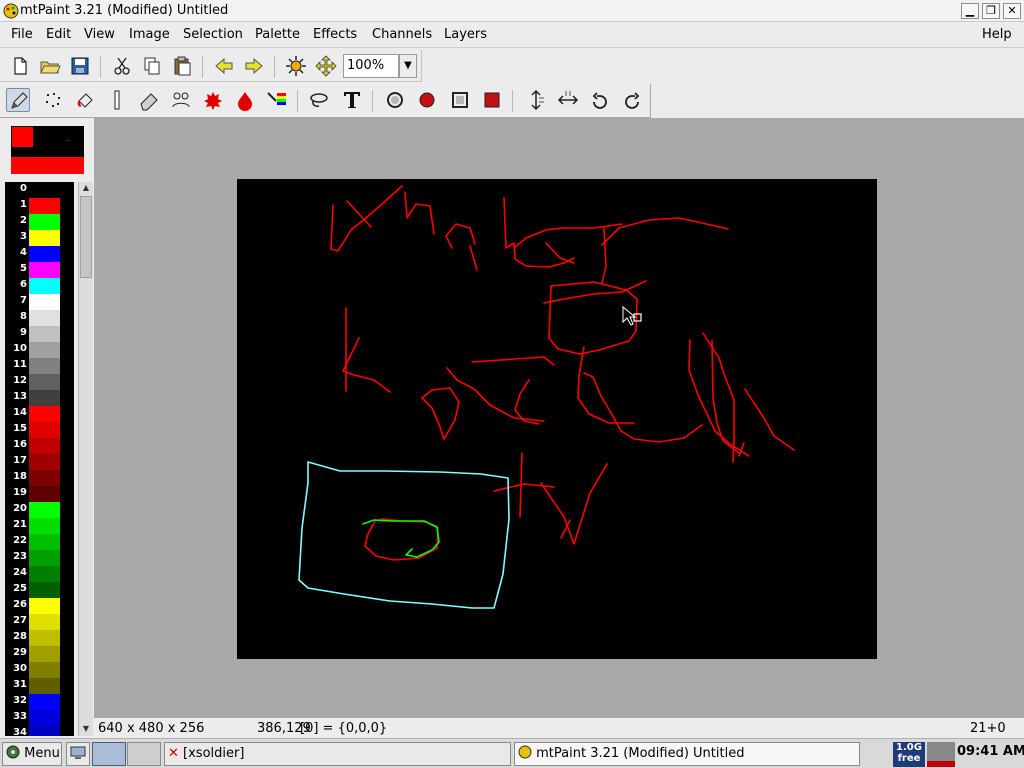 This screenshot has width=1024, height=768. Describe the element at coordinates (296, 66) in the screenshot. I see `transform-colour-button` at that location.